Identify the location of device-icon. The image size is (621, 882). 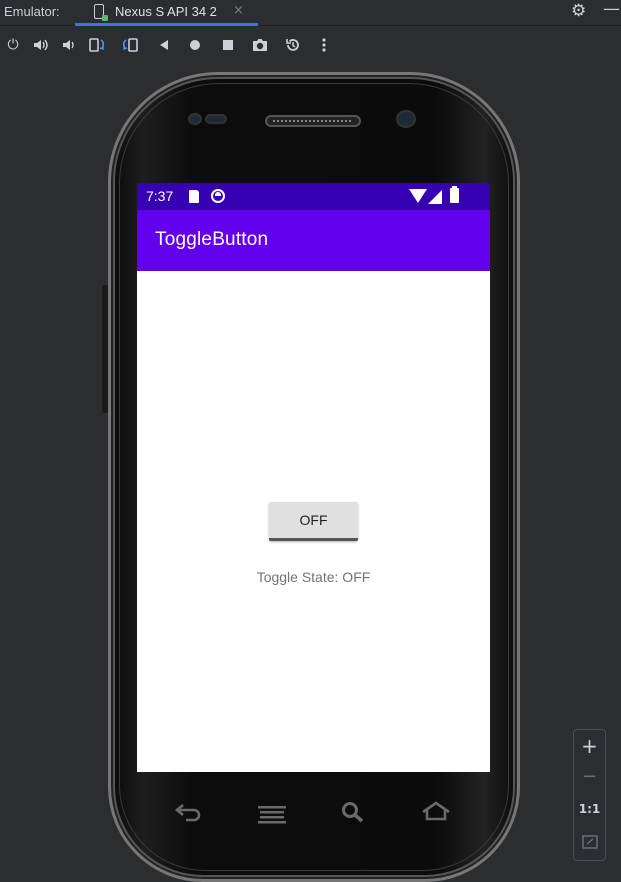
(101, 12).